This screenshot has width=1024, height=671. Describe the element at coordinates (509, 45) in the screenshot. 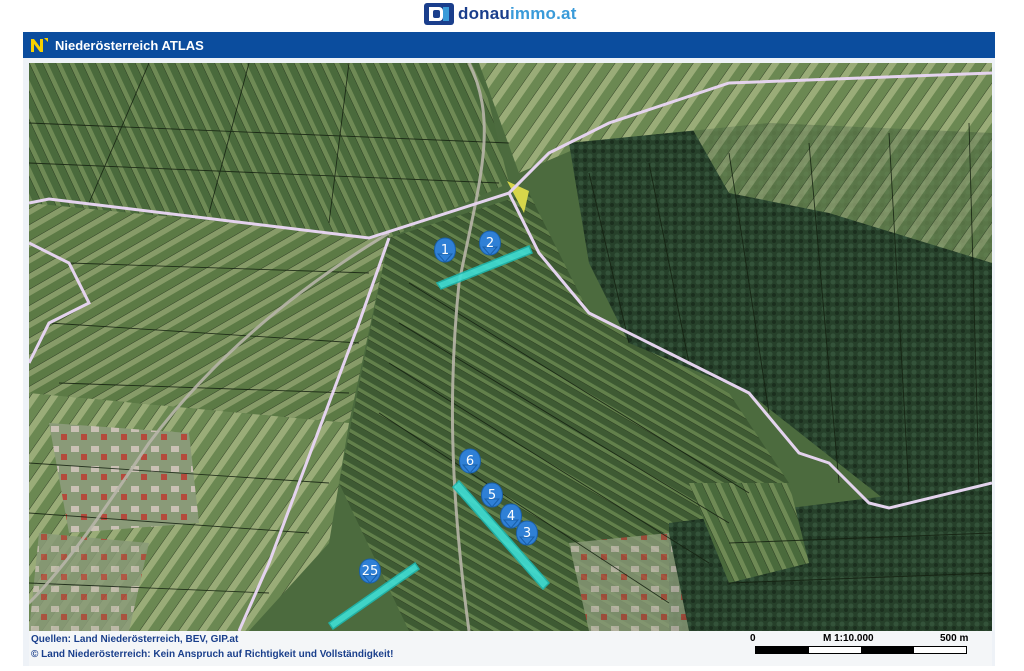

I see `atlas-titlebar: Niederösterreich ATLAS` at that location.